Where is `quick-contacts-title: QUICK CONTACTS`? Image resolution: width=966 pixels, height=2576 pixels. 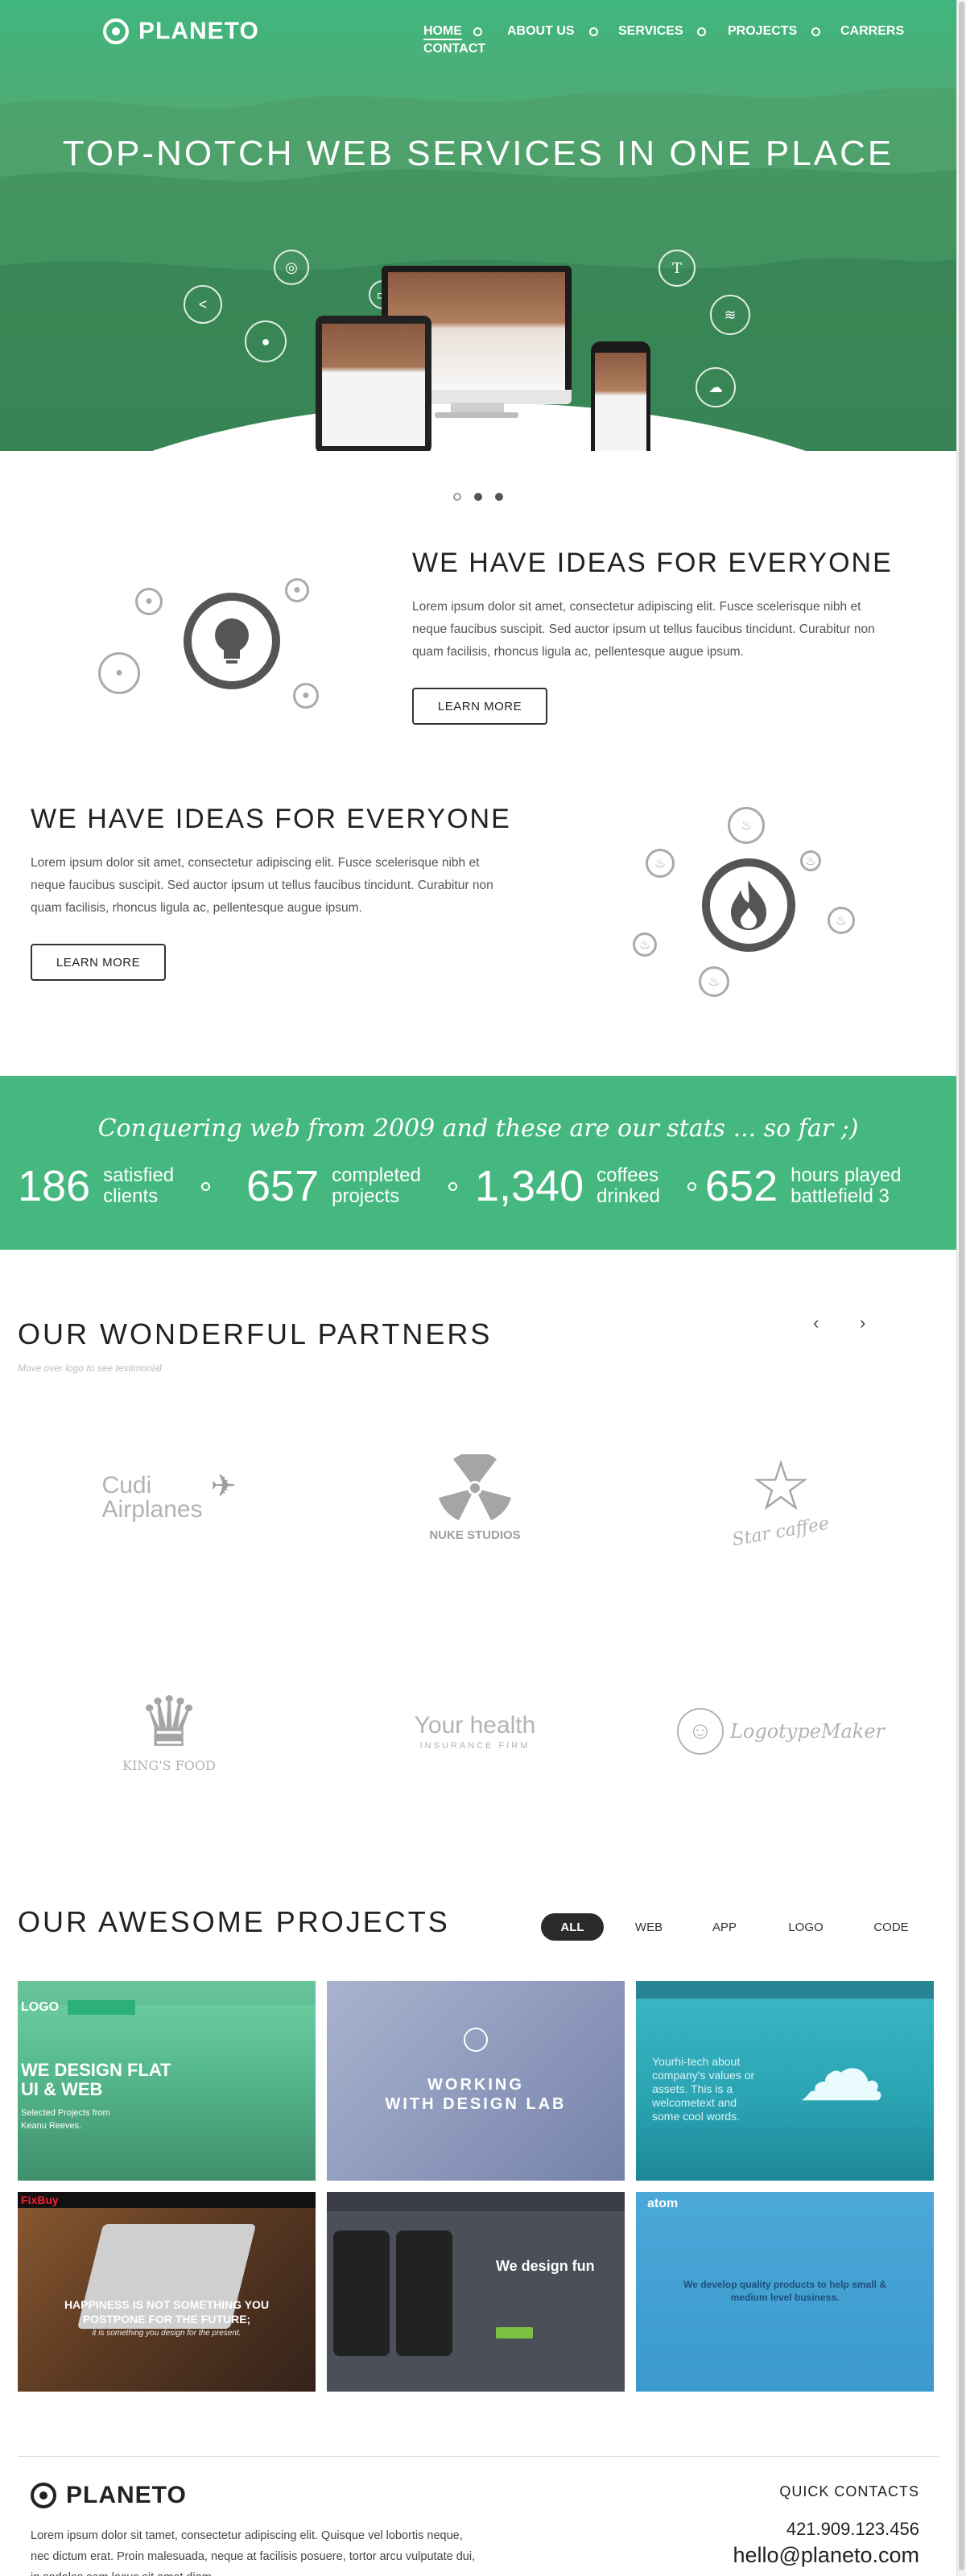 quick-contacts-title: QUICK CONTACTS is located at coordinates (849, 2491).